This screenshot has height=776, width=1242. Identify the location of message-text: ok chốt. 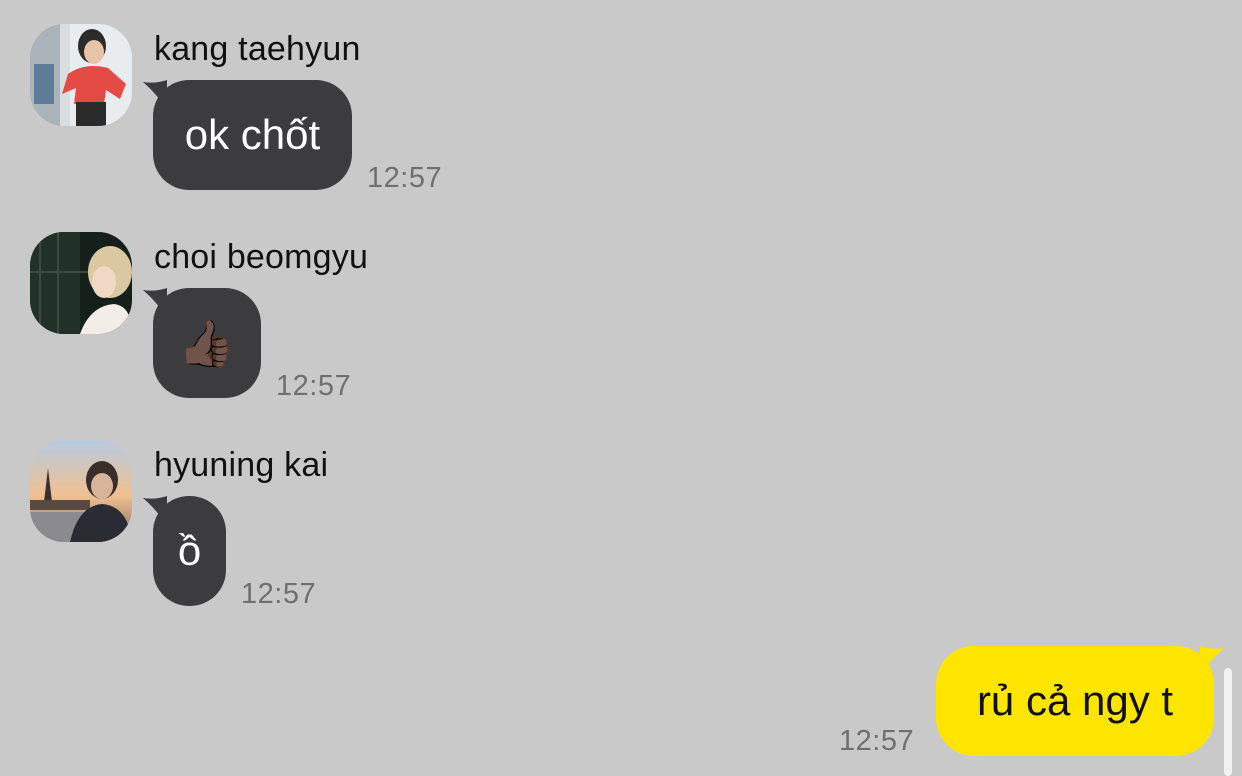
(252, 134).